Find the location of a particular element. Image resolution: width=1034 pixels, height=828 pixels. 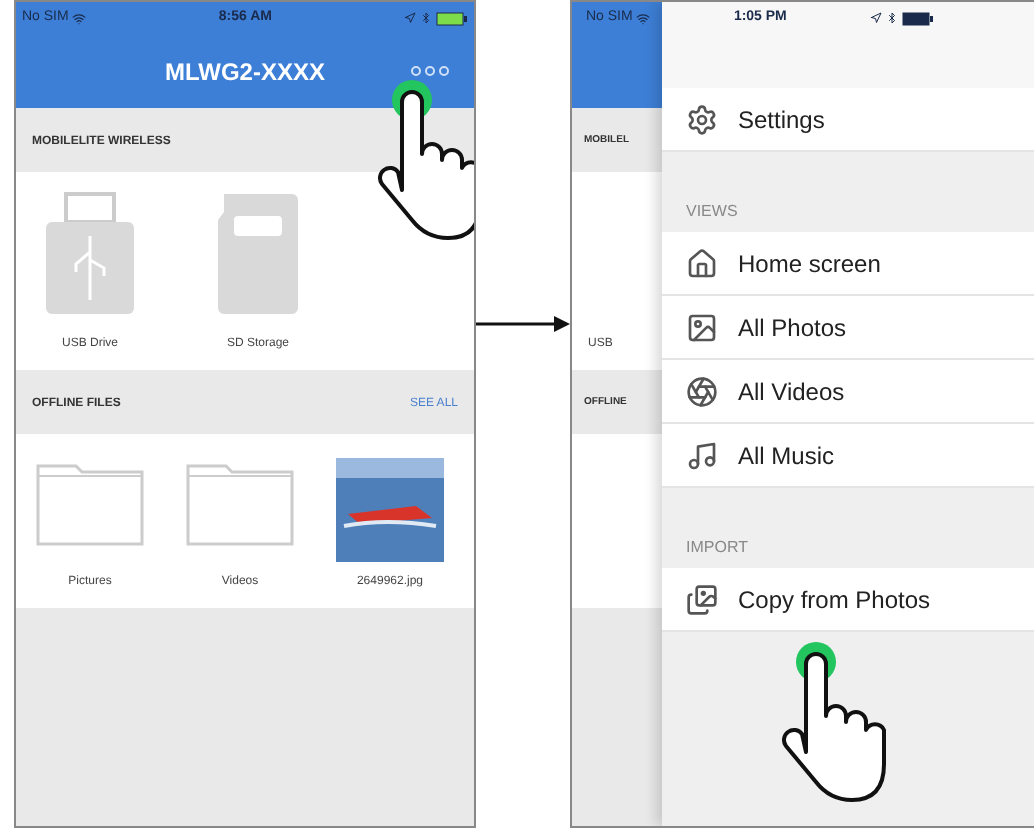

menu-item: Home screen is located at coordinates (848, 264).